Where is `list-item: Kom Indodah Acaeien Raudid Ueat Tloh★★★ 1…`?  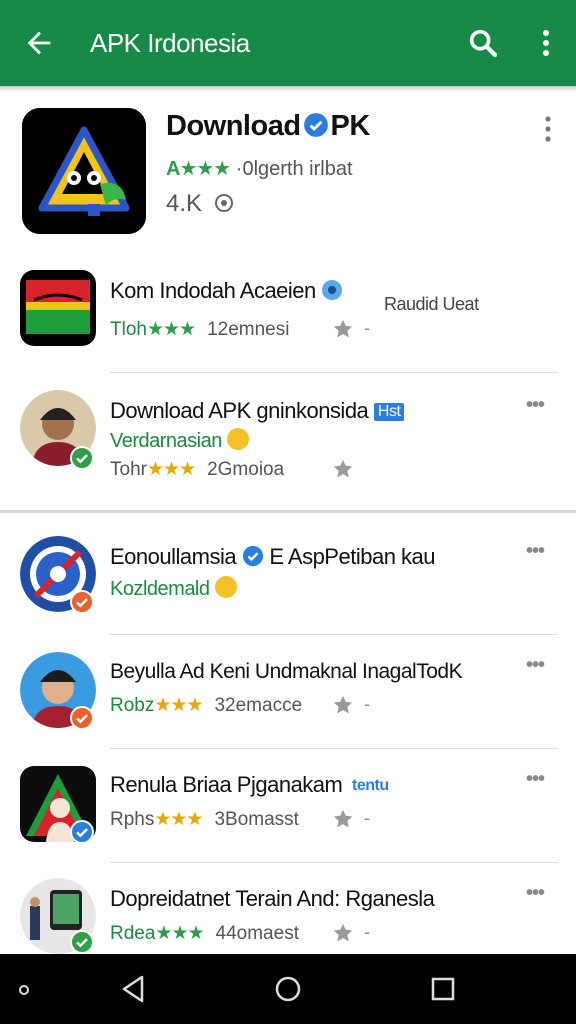
list-item: Kom Indodah Acaeien Raudid Ueat Tloh★★★ 1… is located at coordinates (288, 312).